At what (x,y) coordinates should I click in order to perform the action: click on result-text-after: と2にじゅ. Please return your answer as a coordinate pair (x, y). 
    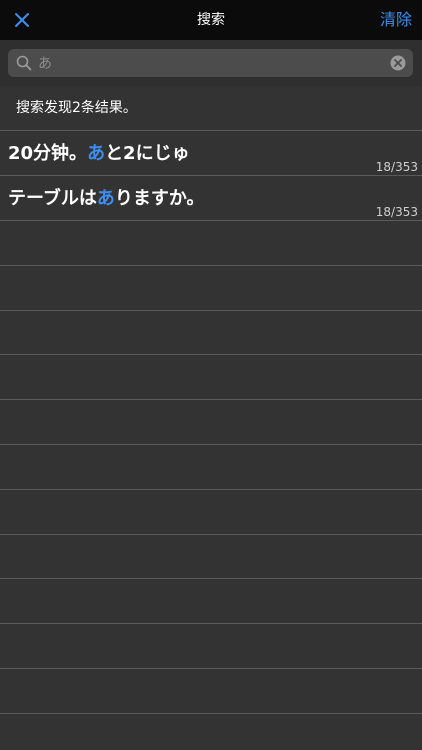
    Looking at the image, I should click on (147, 153).